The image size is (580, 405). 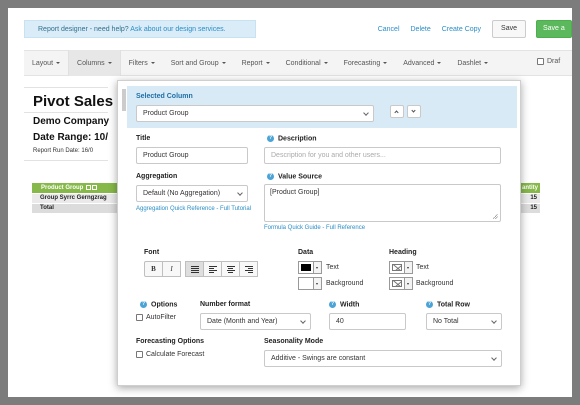 What do you see at coordinates (414, 111) in the screenshot?
I see `move-column-down-button` at bounding box center [414, 111].